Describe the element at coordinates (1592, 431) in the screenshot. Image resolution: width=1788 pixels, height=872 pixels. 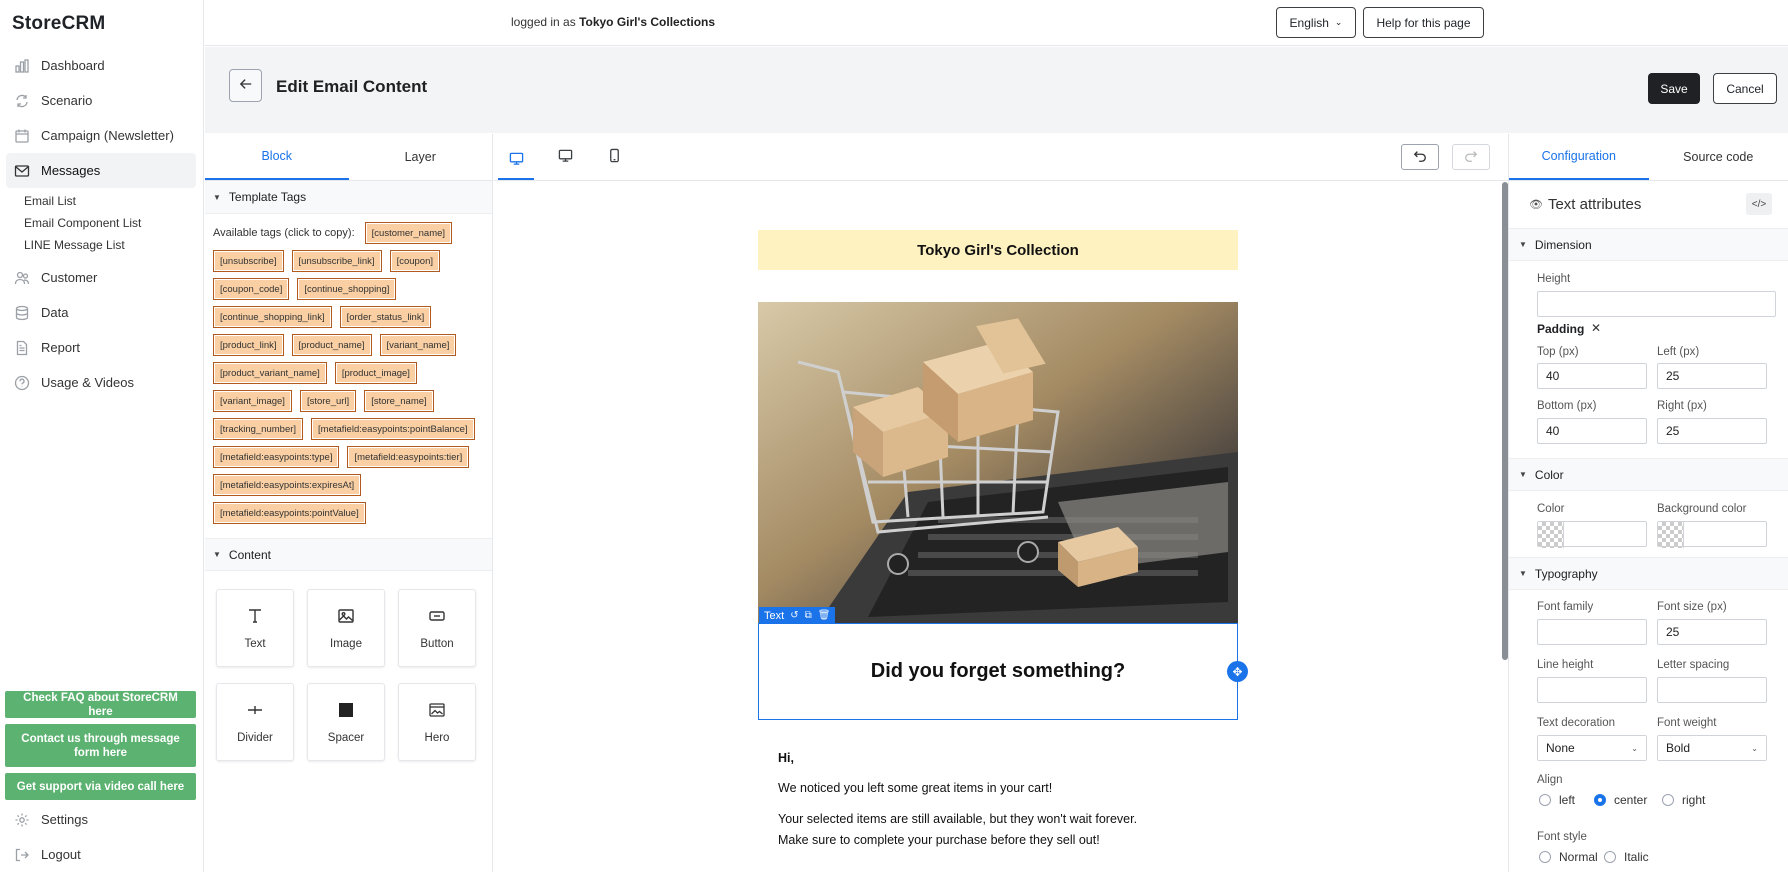
I see `padding-bottom-input: 40` at that location.